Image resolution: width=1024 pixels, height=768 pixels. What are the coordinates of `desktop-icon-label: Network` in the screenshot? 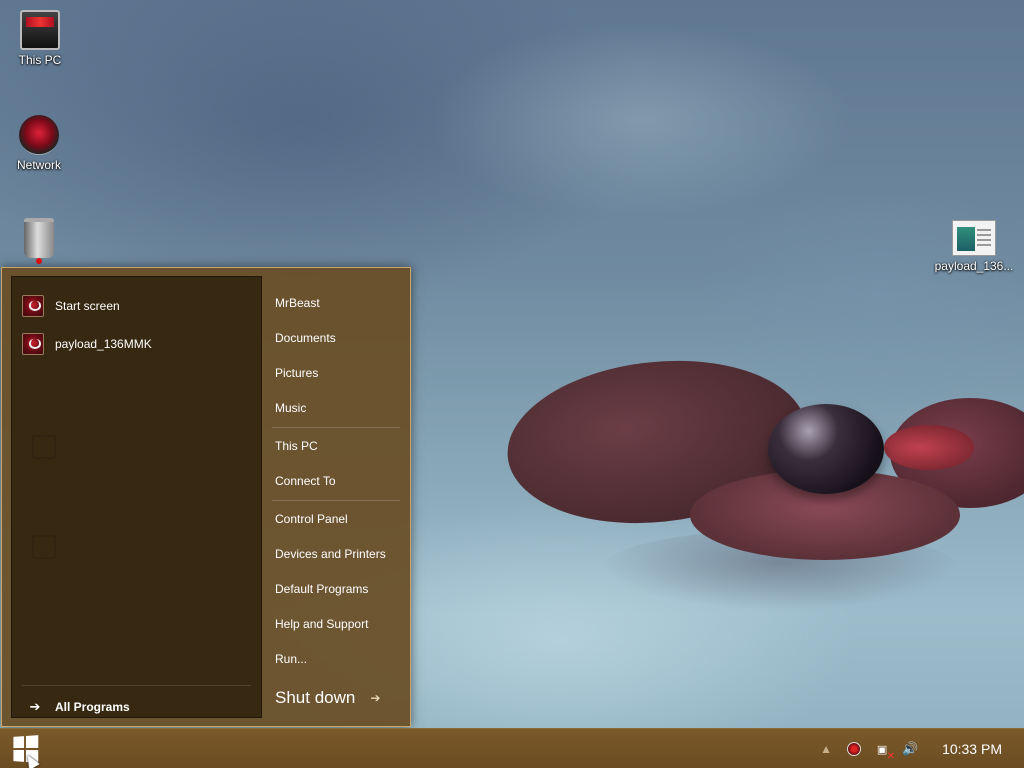 It's located at (38, 165).